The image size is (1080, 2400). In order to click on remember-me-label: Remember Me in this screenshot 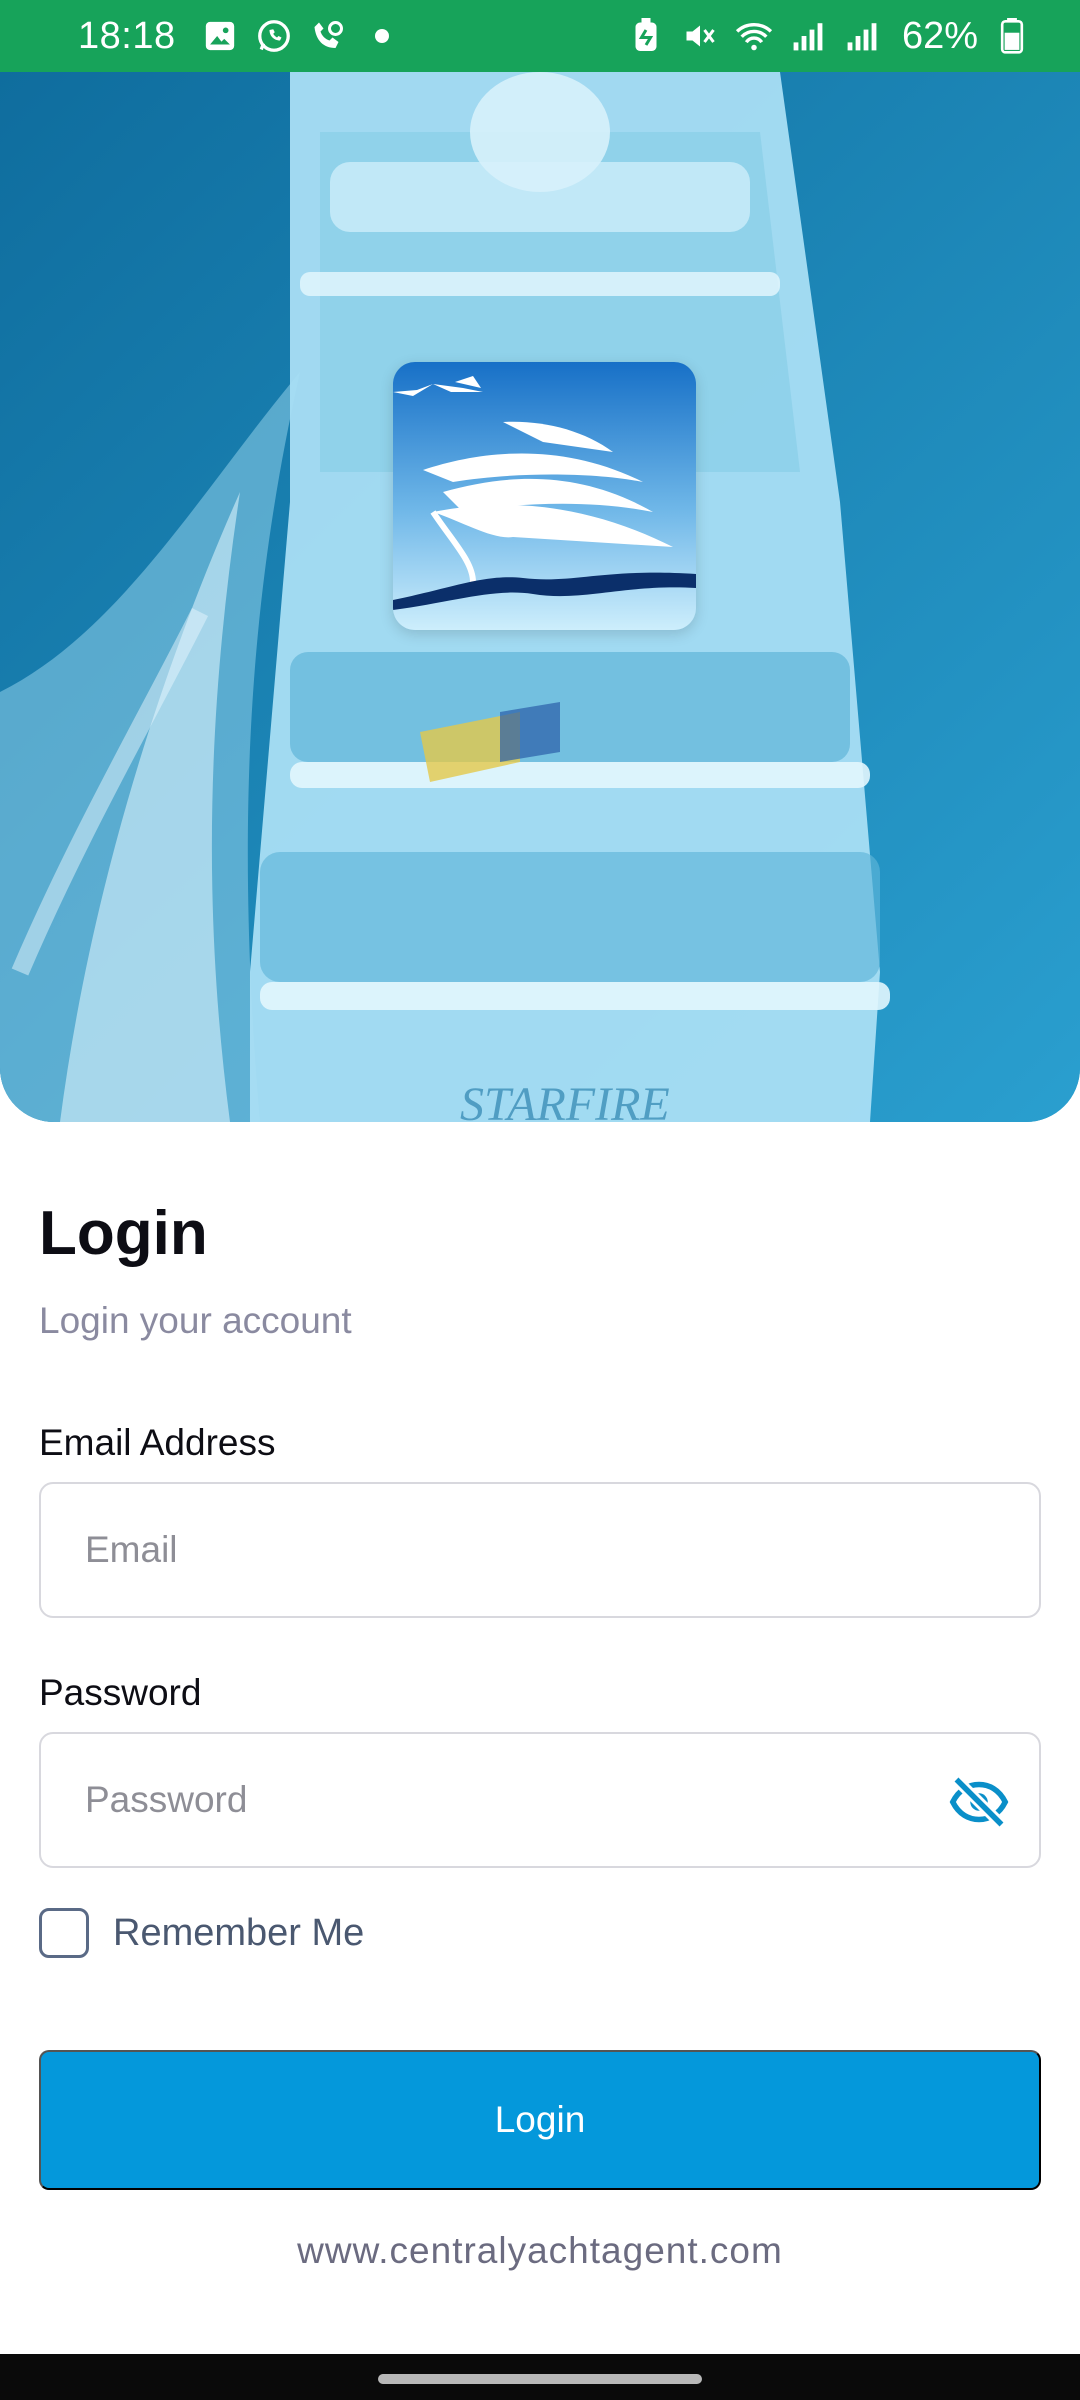, I will do `click(239, 1932)`.